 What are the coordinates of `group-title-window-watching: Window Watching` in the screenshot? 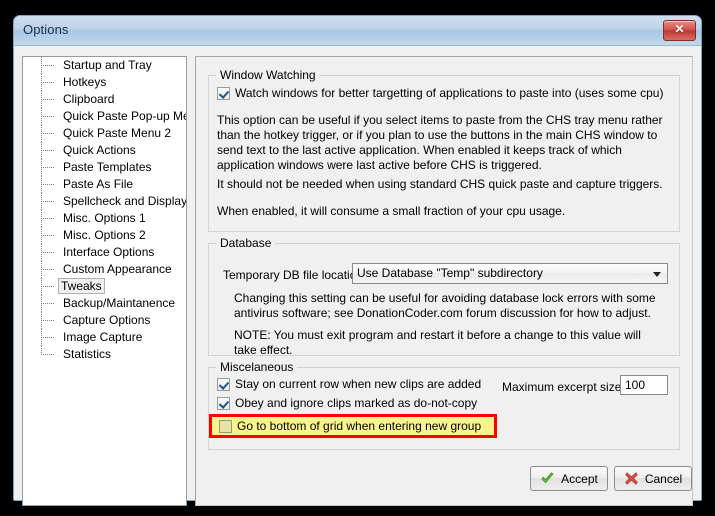 It's located at (268, 75).